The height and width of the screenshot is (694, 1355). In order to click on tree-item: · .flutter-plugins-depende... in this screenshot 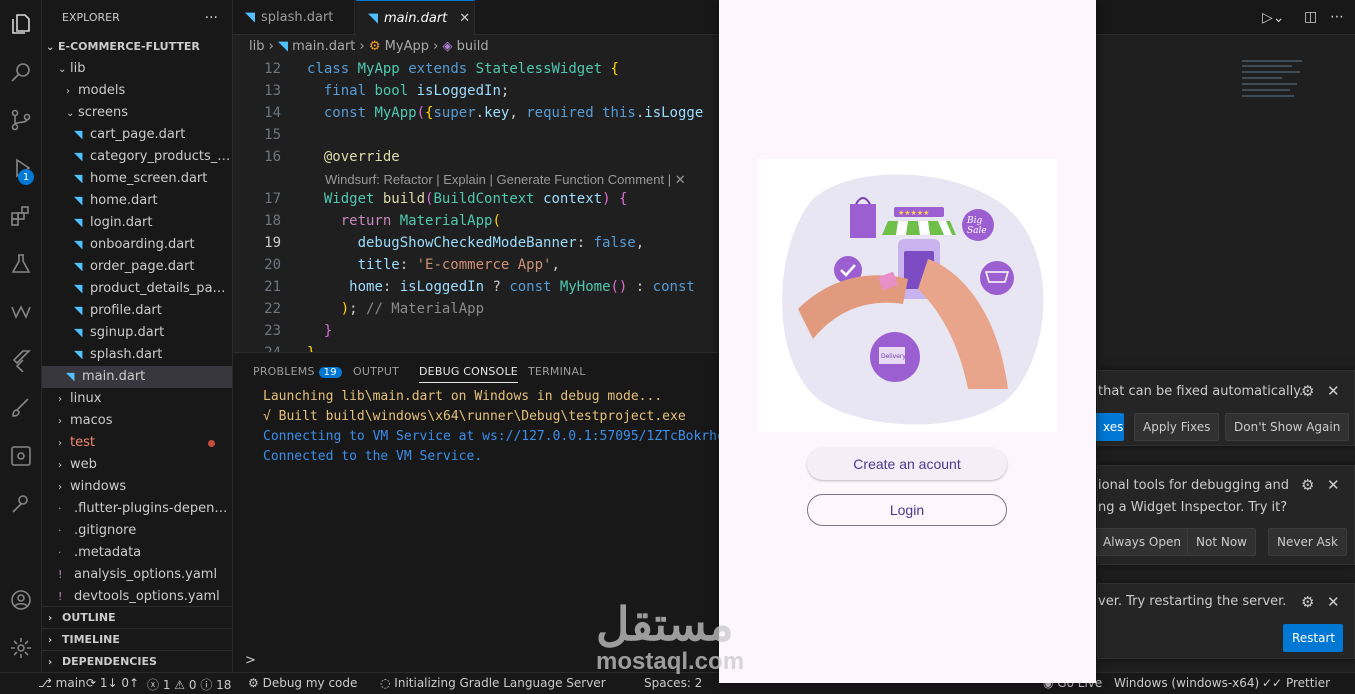, I will do `click(137, 509)`.